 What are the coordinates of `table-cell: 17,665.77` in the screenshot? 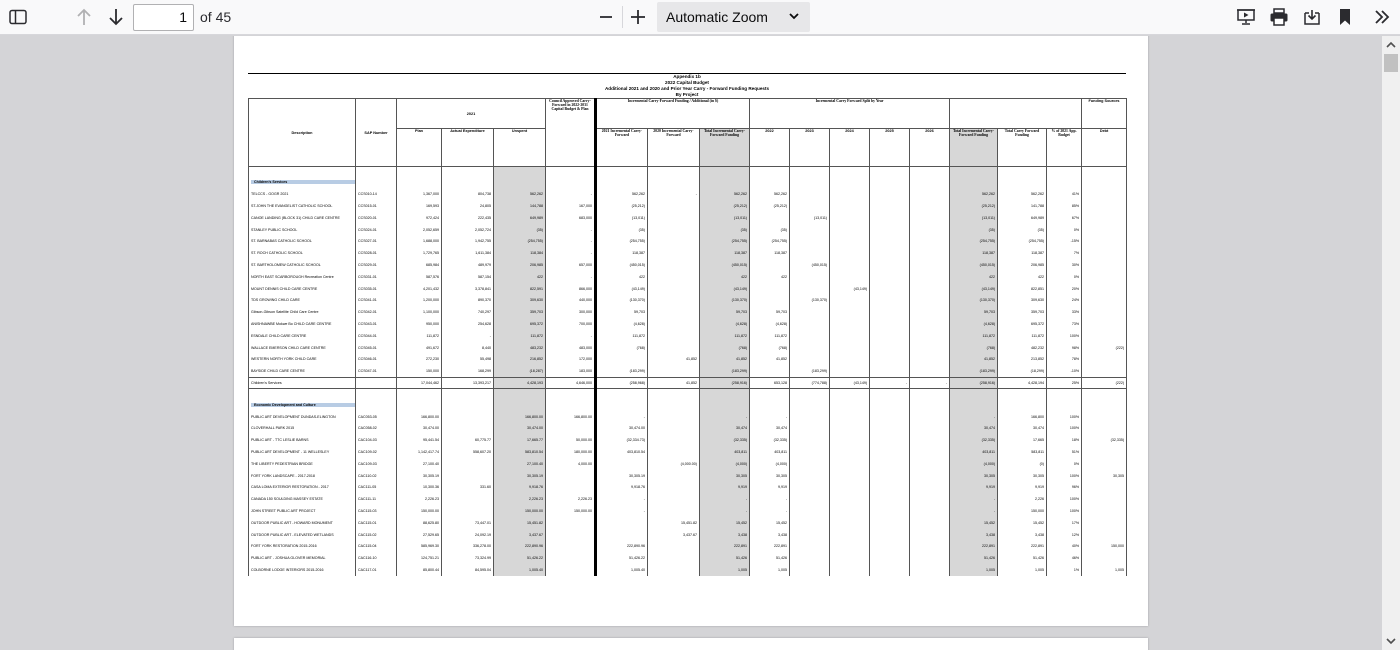 It's located at (519, 440).